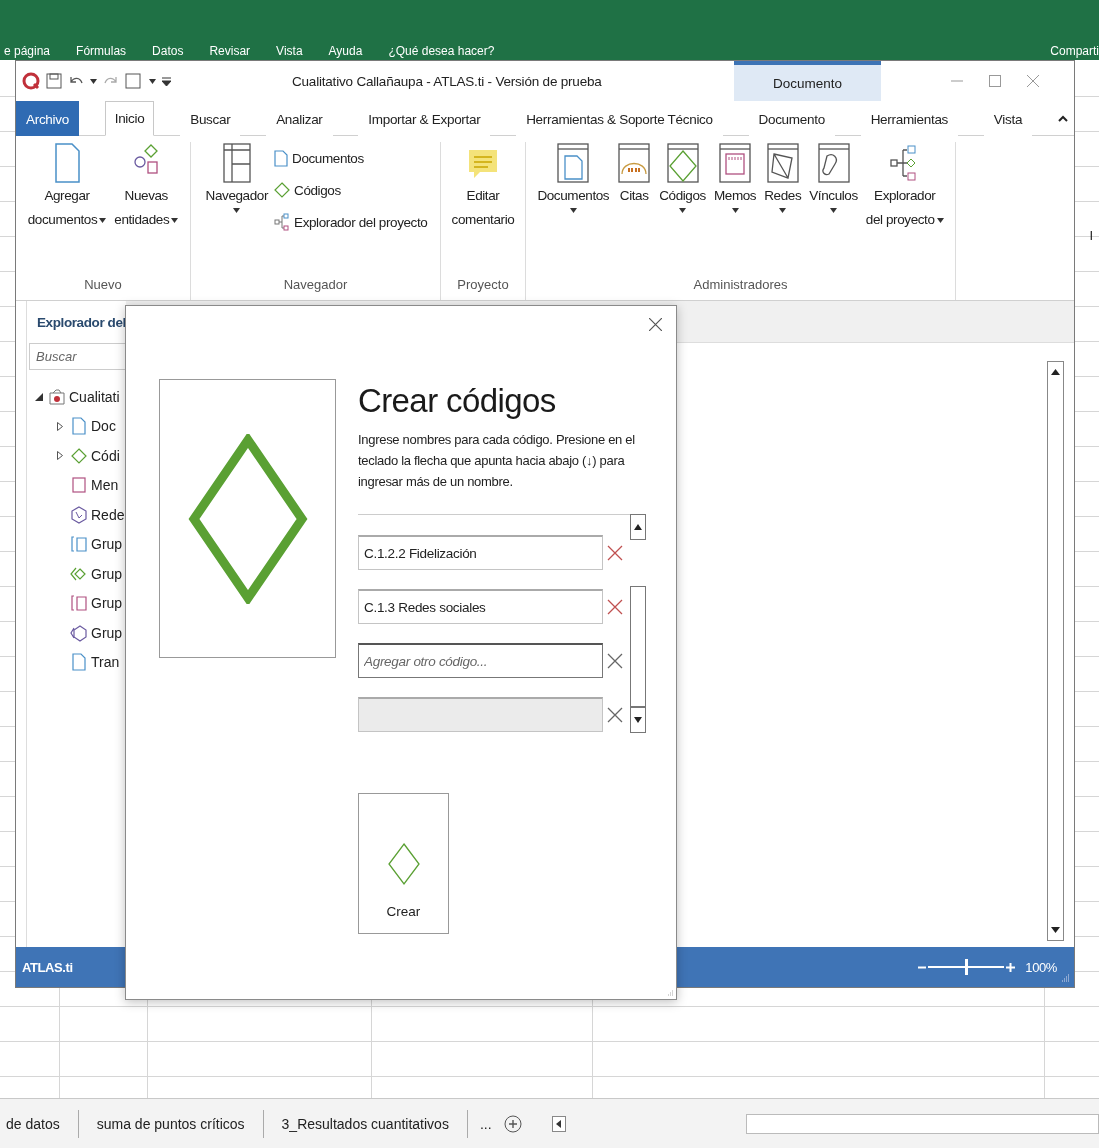 Image resolution: width=1099 pixels, height=1148 pixels. What do you see at coordinates (655, 324) in the screenshot?
I see `close-icon` at bounding box center [655, 324].